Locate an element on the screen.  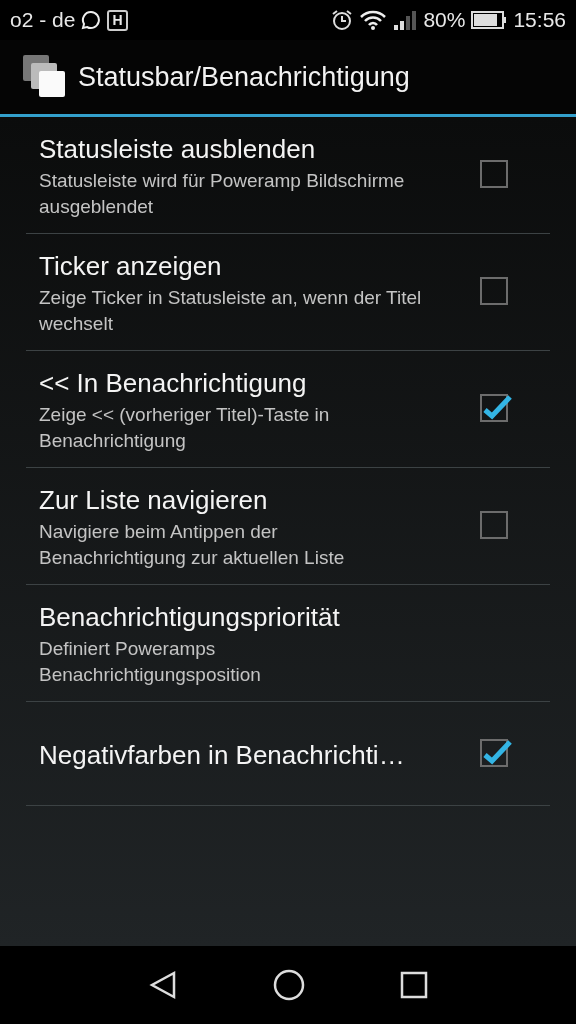
preference-title: Ticker anzeigen is located at coordinates (131, 266).